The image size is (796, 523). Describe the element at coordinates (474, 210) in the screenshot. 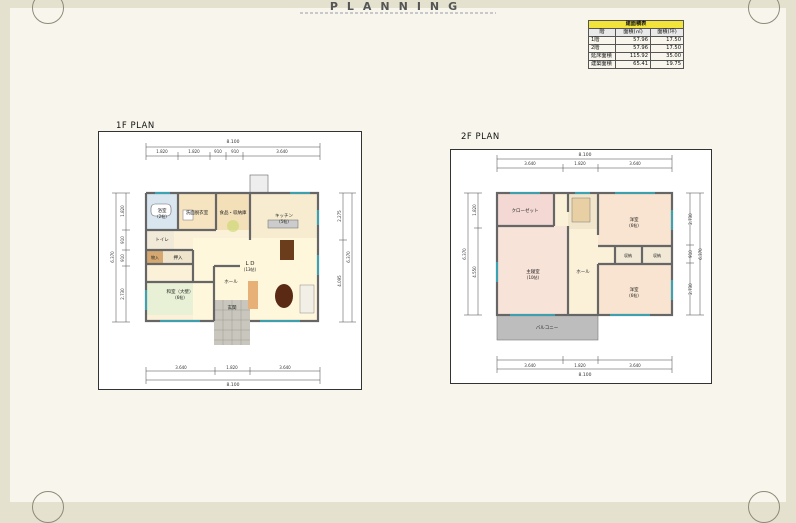

I see `dim-2f-left: 1.820` at that location.